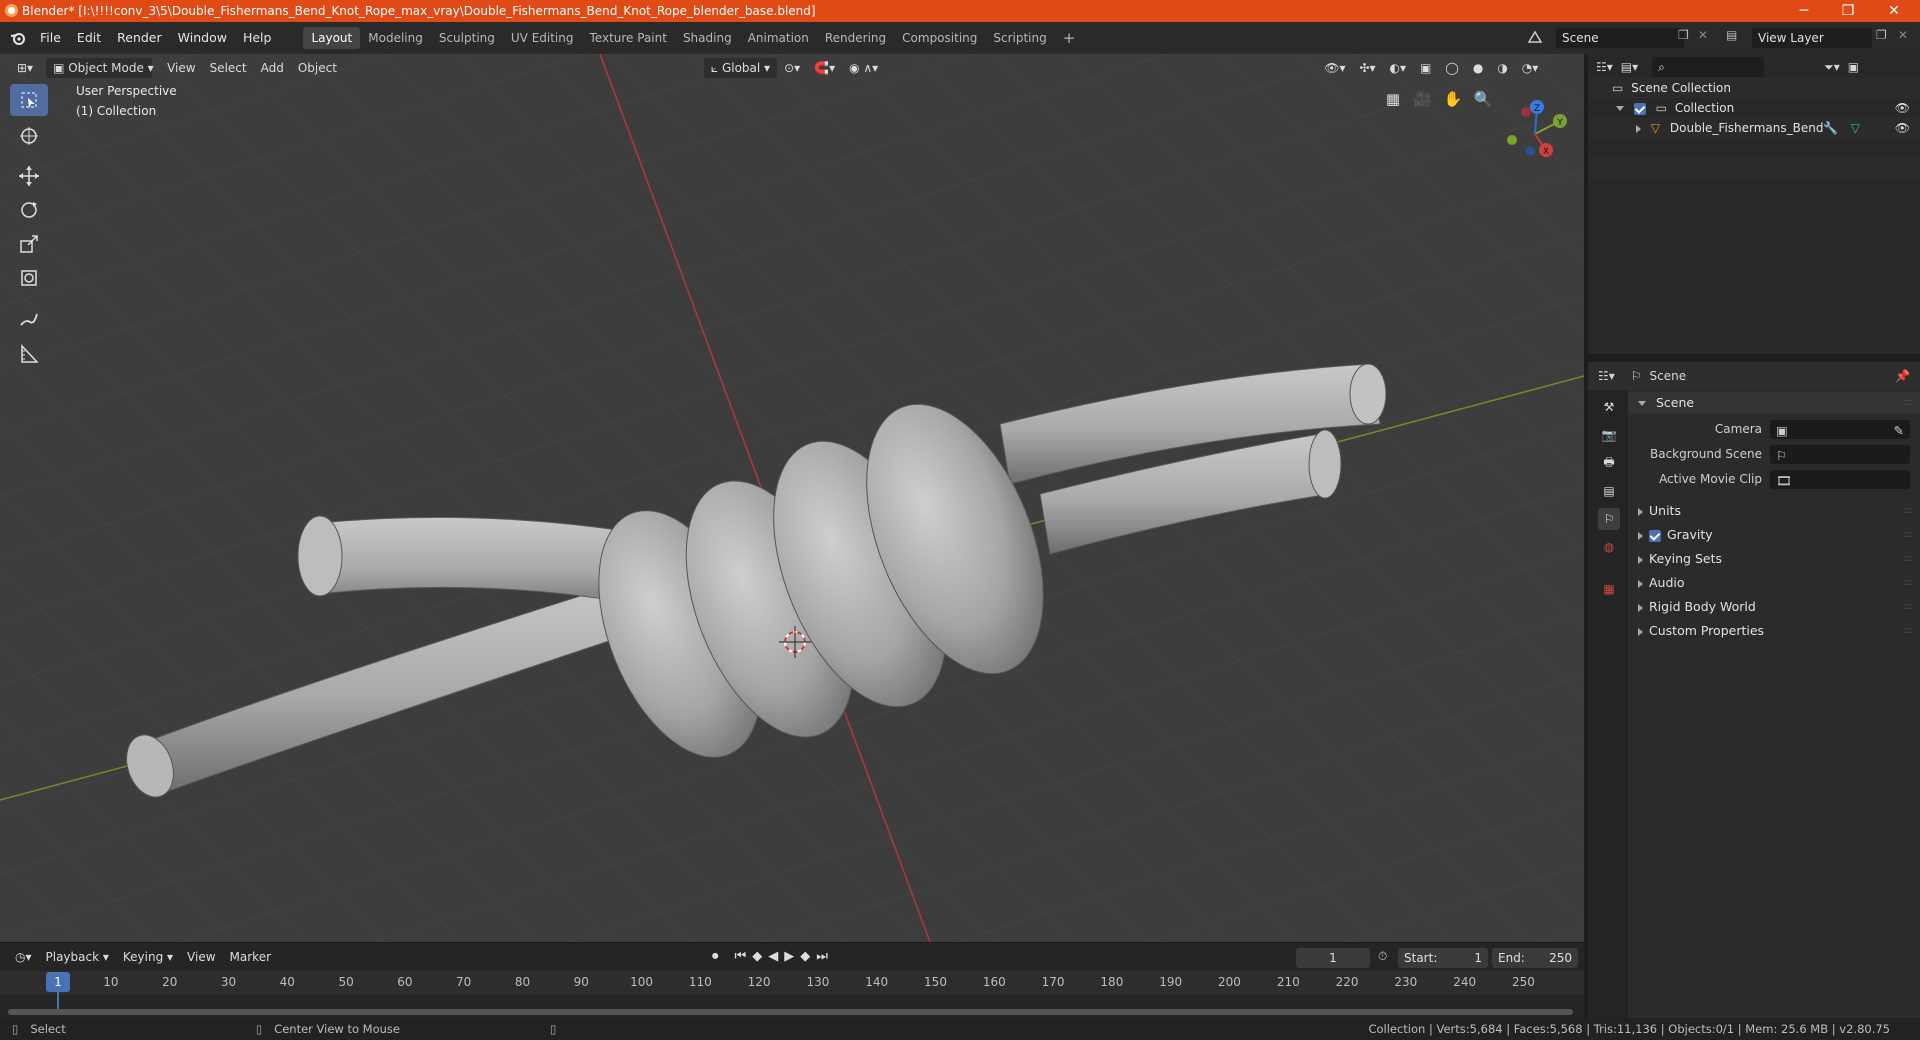 The width and height of the screenshot is (1920, 1040). Describe the element at coordinates (1894, 11) in the screenshot. I see `close-button: ✕` at that location.